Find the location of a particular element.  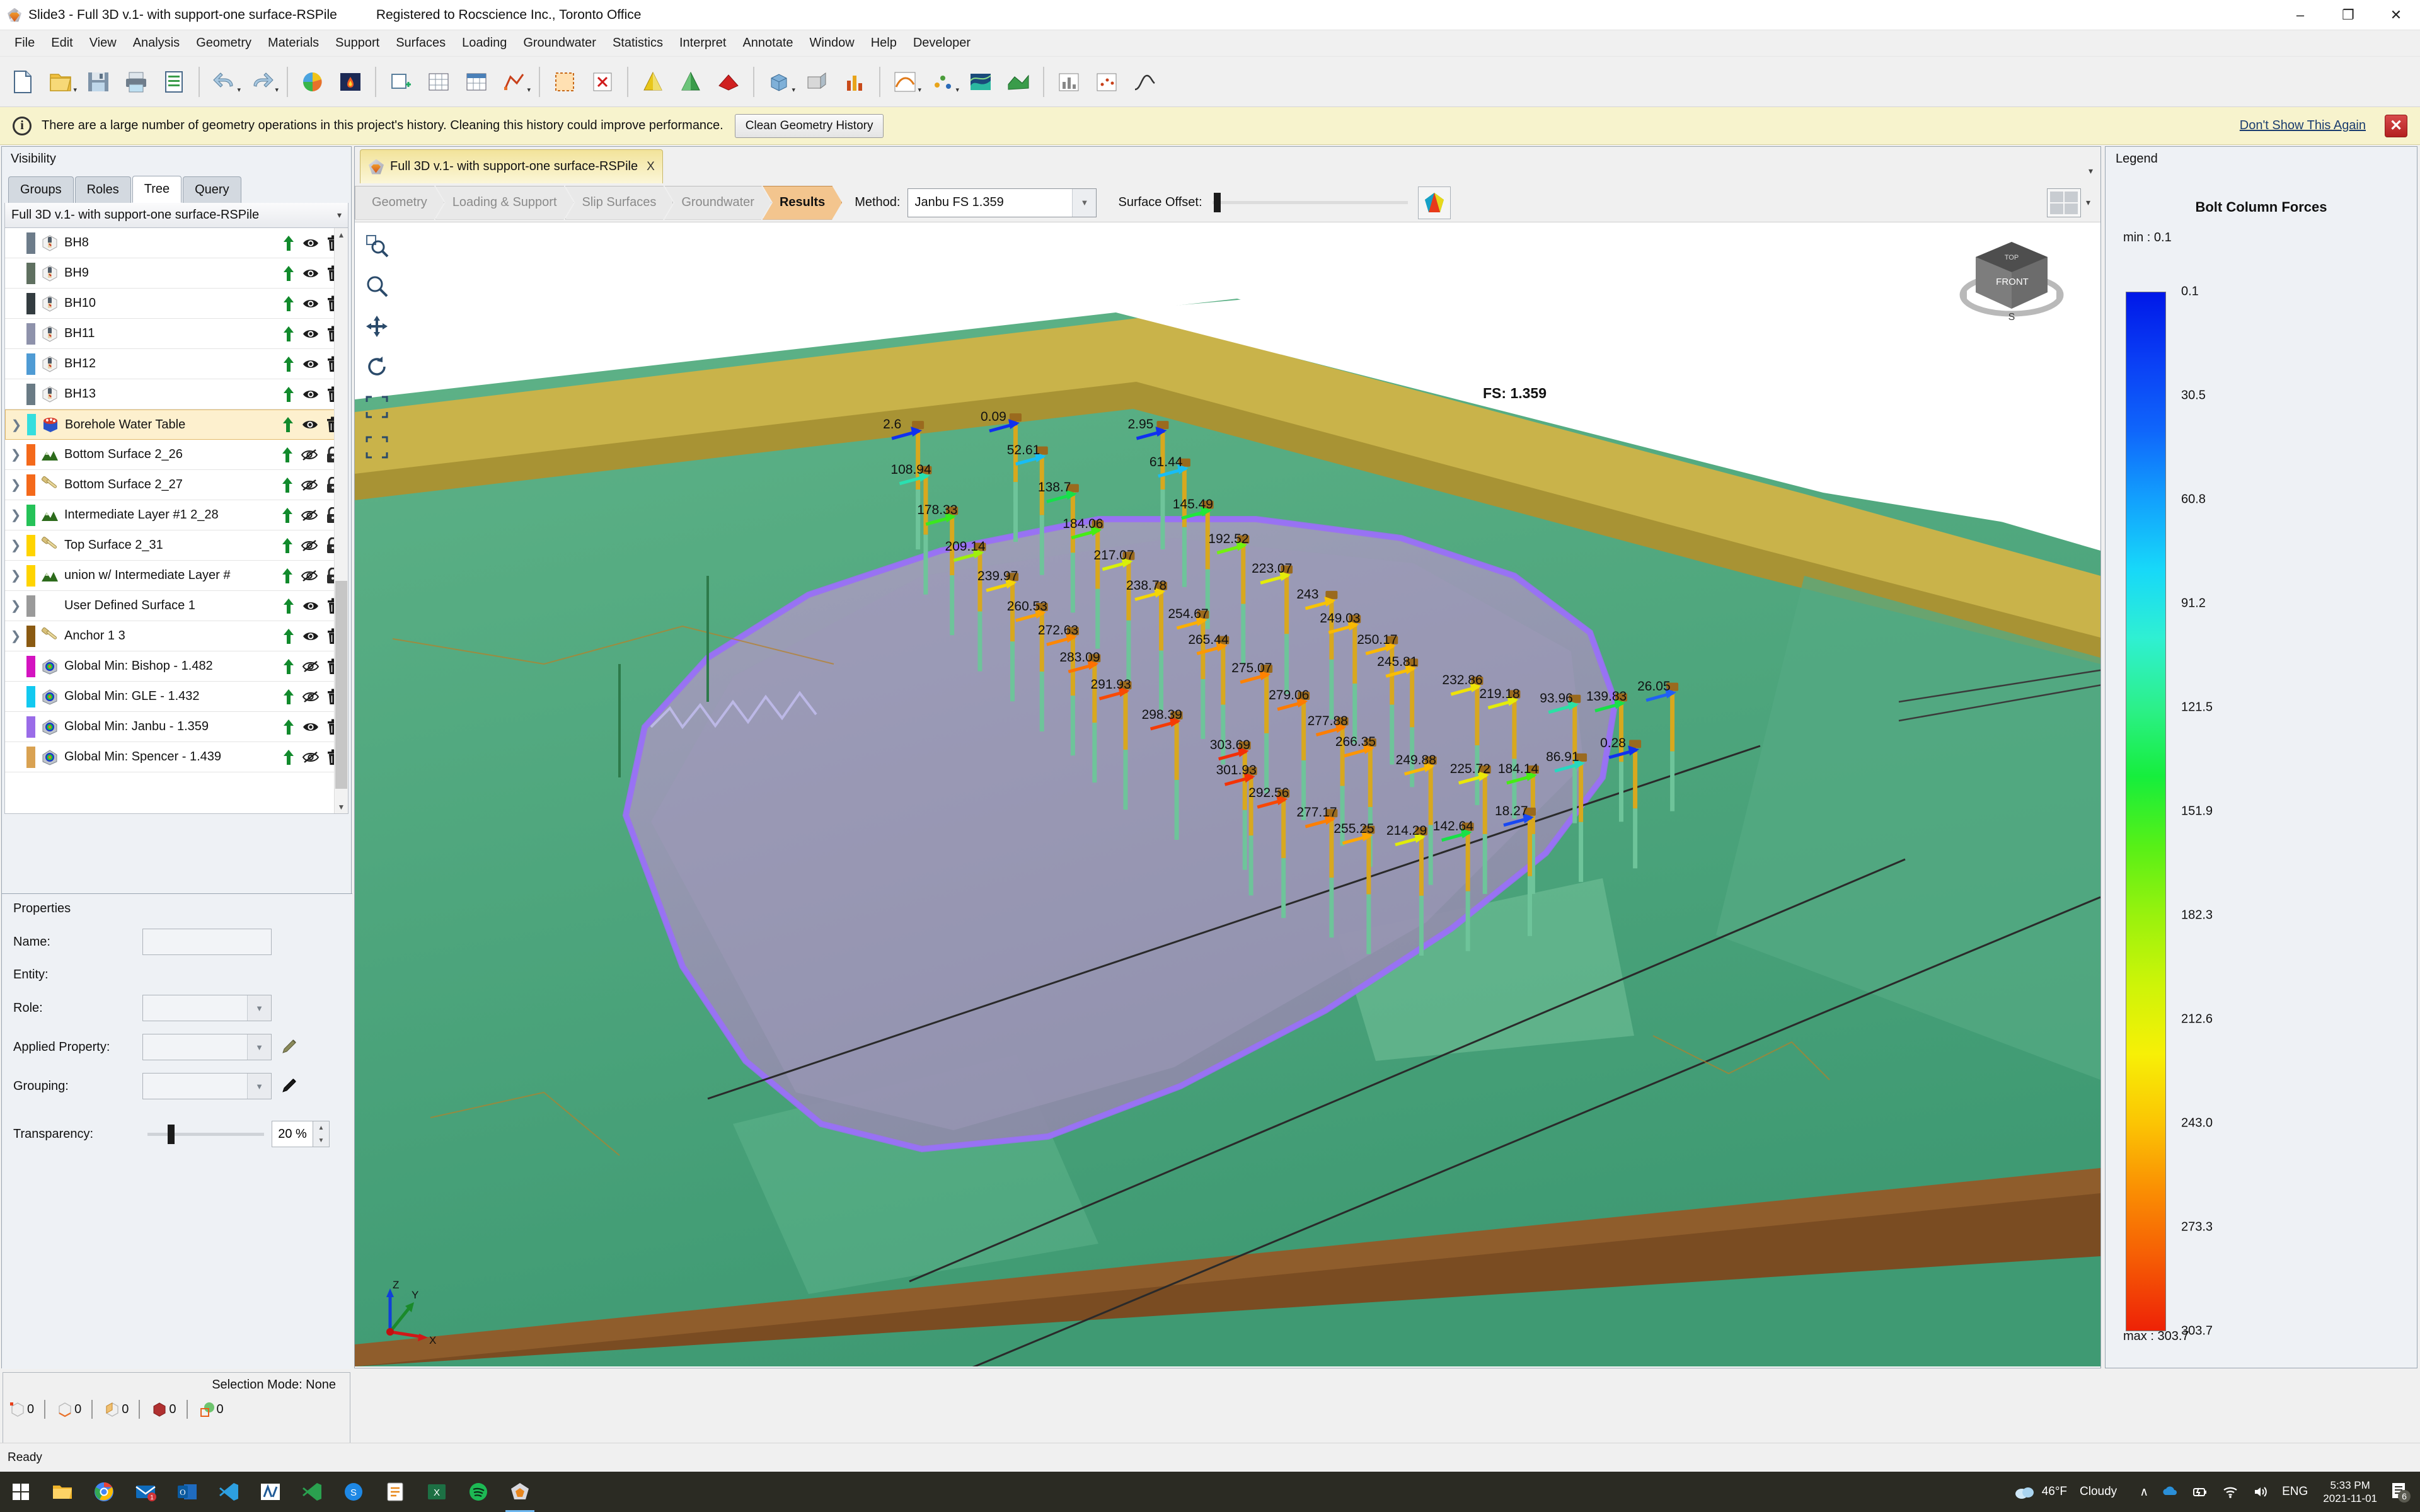

navigation-cube: FRONT TOP S is located at coordinates (2012, 281).